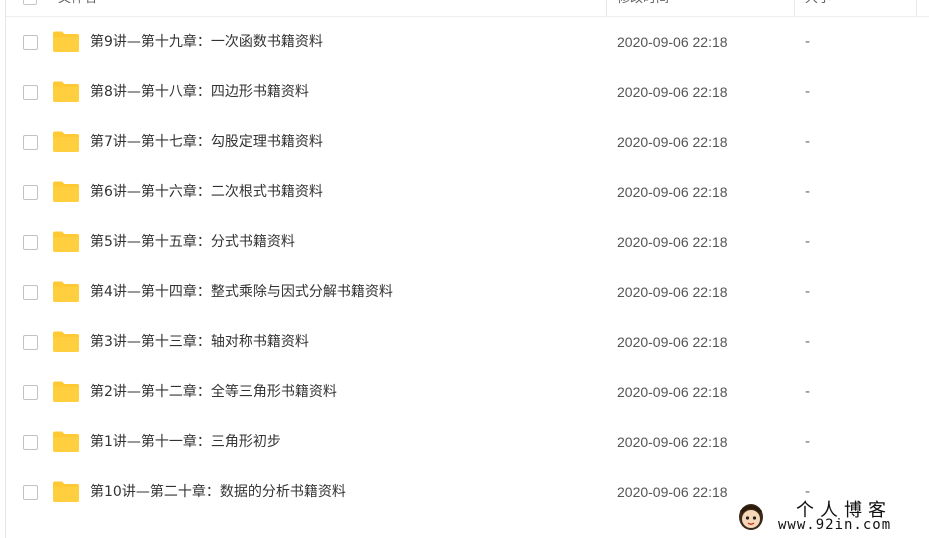 The width and height of the screenshot is (929, 538). Describe the element at coordinates (467, 242) in the screenshot. I see `file-row: 第5讲—第十五章：分式书籍资料 2020-09-06 22:18 -` at that location.